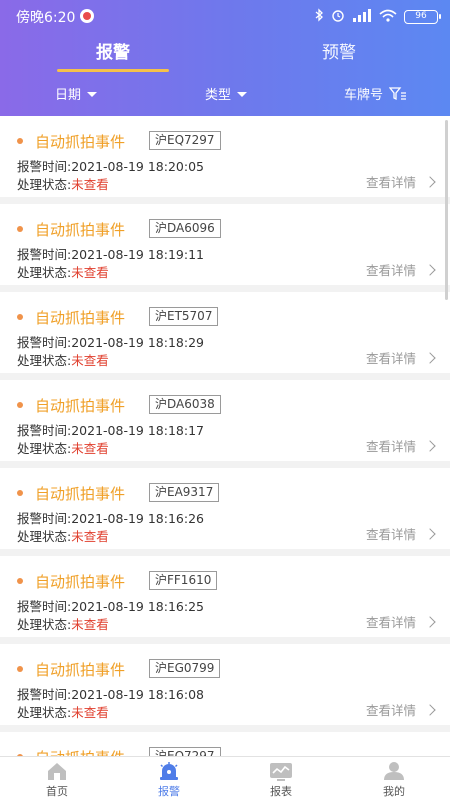 The width and height of the screenshot is (450, 800). Describe the element at coordinates (110, 341) in the screenshot. I see `alarm-time-row: 报警时间:2021-08-19 18:18:29` at that location.